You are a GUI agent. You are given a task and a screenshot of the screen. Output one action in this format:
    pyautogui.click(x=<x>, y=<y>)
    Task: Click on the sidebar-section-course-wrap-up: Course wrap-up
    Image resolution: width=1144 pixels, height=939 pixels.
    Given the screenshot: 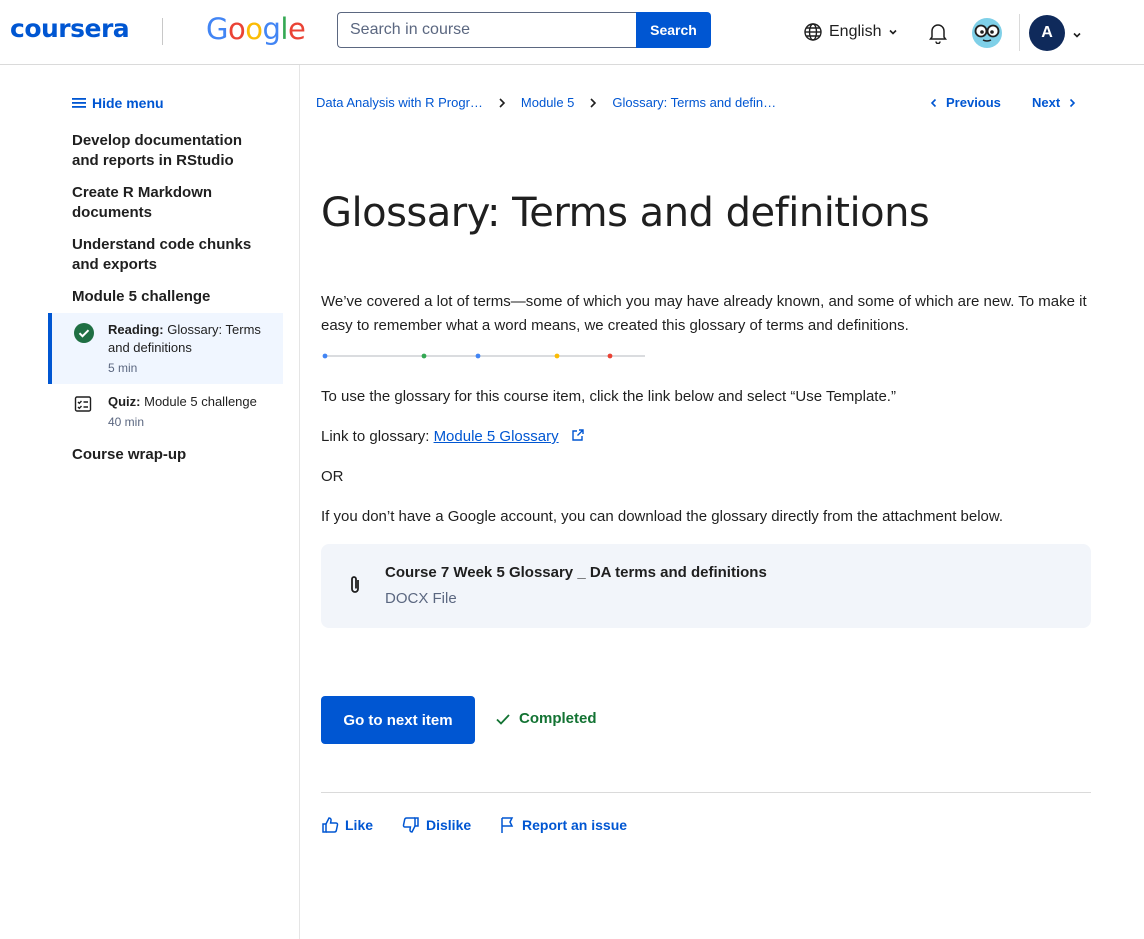 What is the action you would take?
    pyautogui.click(x=172, y=455)
    